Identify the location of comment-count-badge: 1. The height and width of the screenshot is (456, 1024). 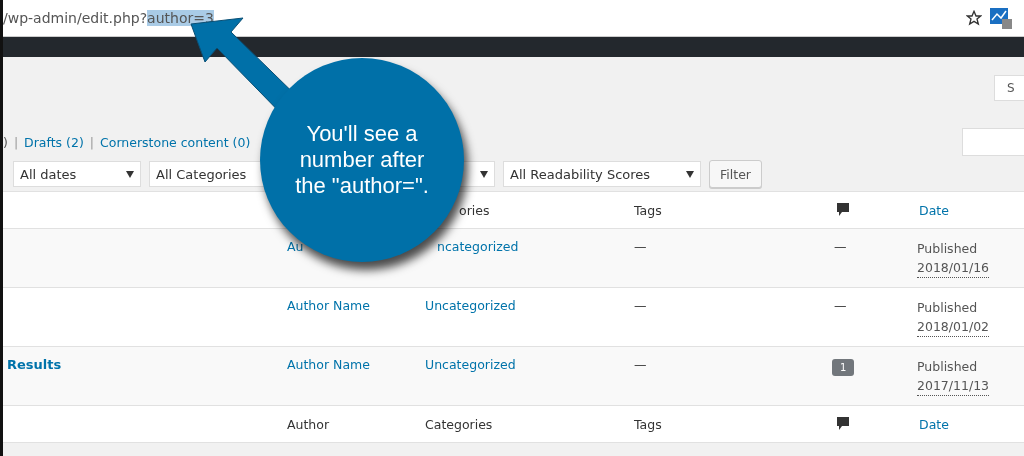
(843, 367).